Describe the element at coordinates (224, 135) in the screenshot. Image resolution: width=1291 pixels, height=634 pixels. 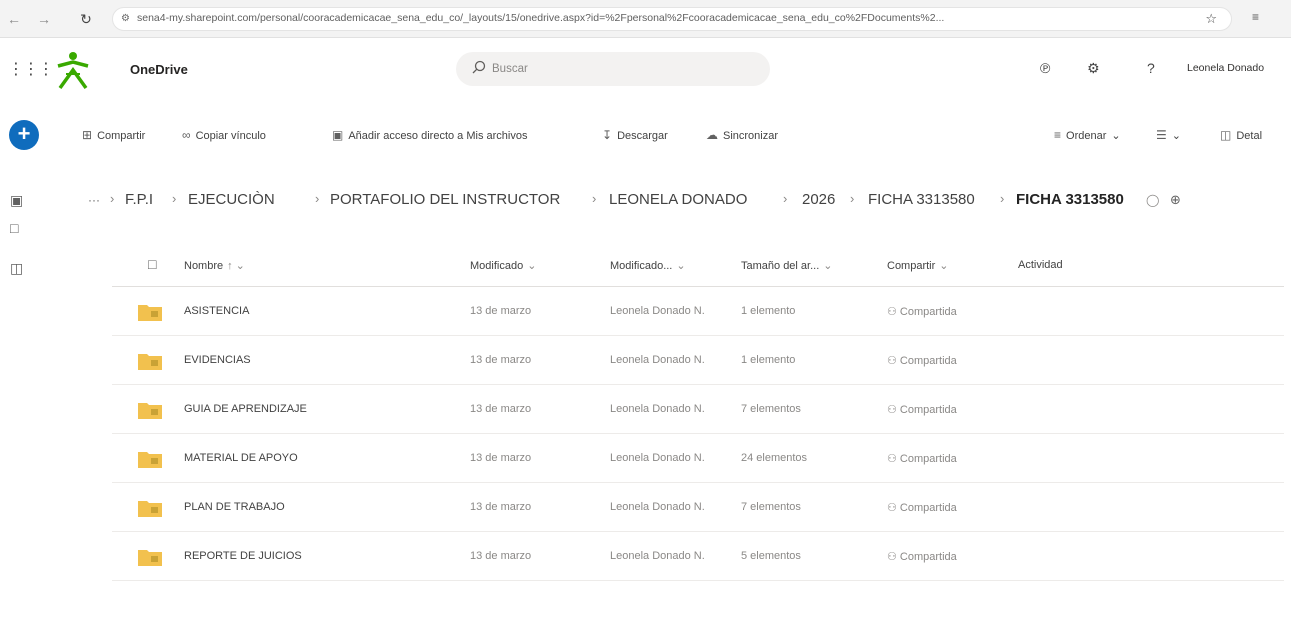
I see `copy-link-button: ∞ Copiar vínculo` at that location.